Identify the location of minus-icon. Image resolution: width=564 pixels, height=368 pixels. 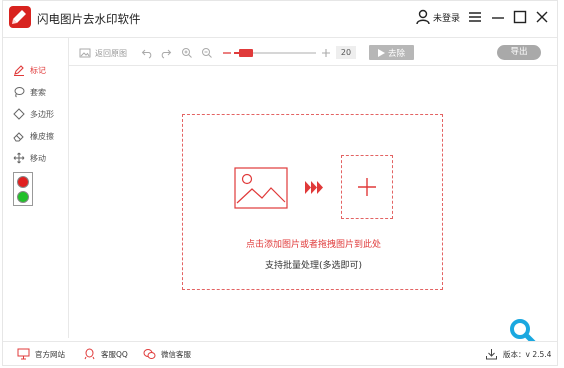
(227, 53).